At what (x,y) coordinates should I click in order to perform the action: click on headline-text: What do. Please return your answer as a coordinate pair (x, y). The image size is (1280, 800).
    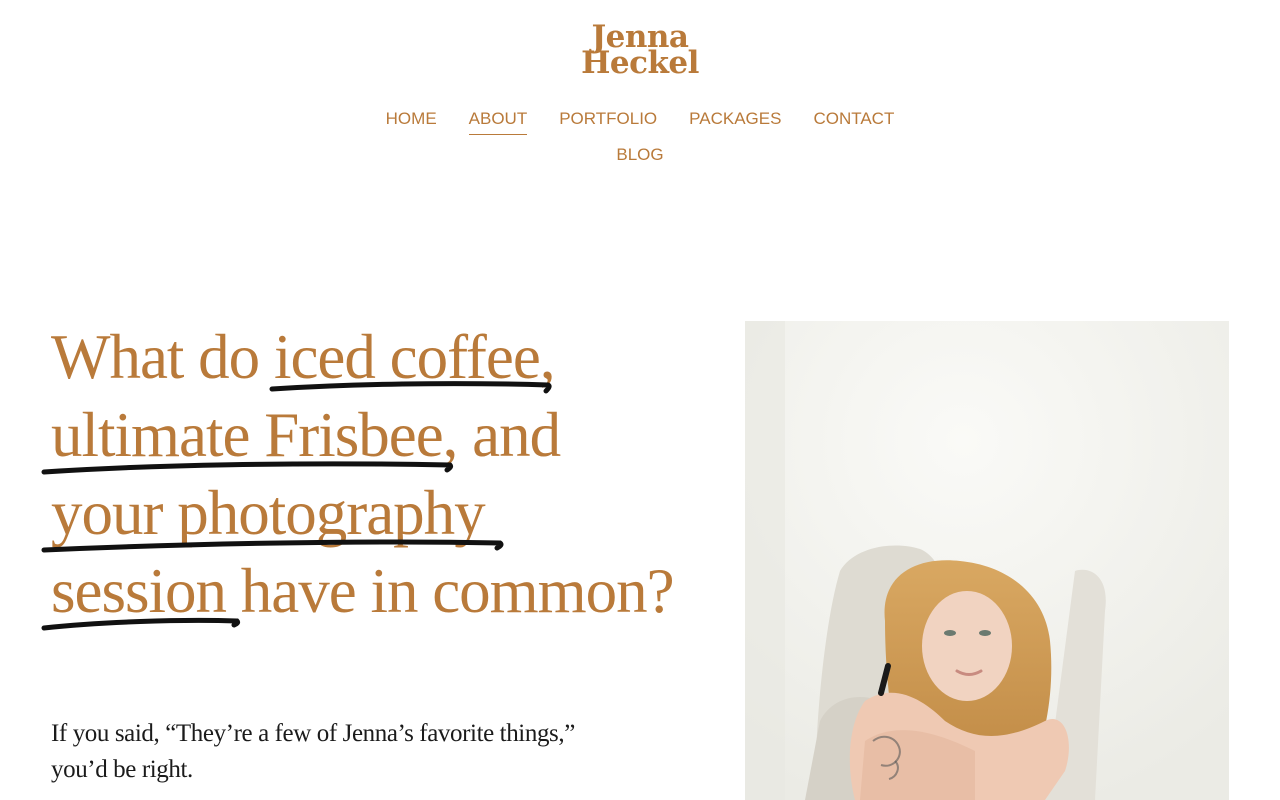
    Looking at the image, I should click on (162, 357).